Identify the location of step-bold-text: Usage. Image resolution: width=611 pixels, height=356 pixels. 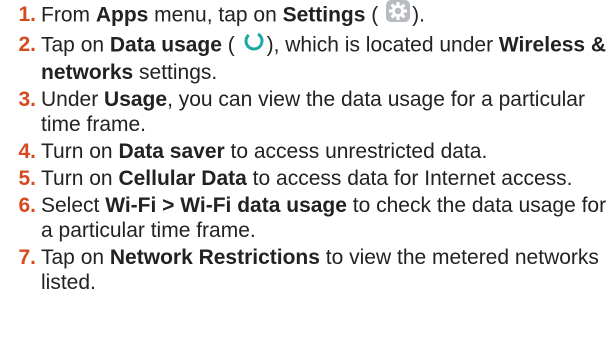
(136, 99).